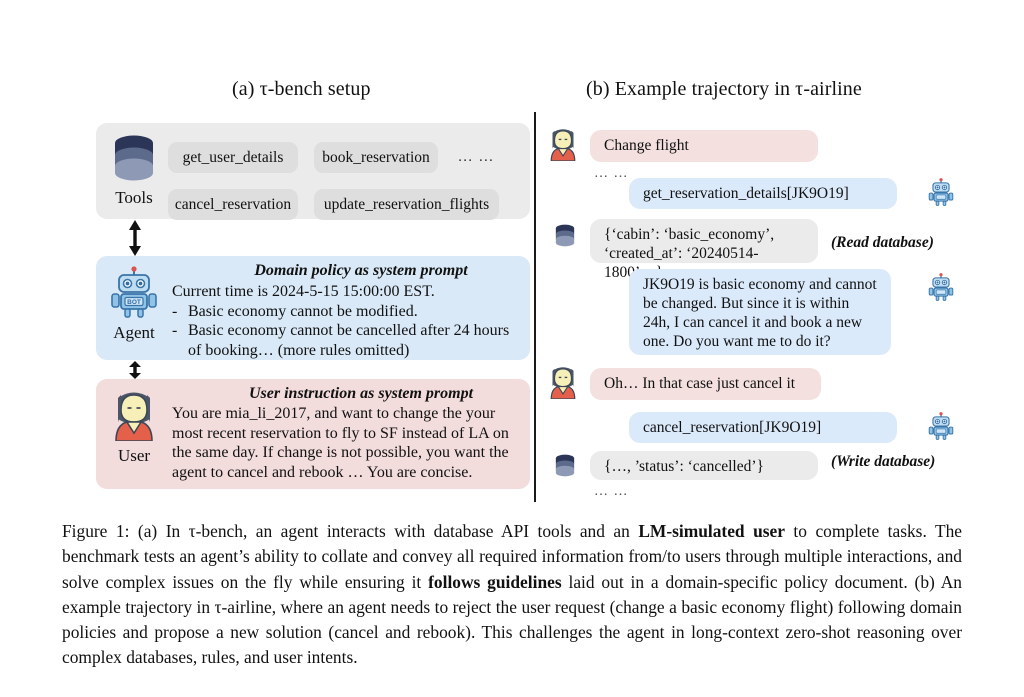 Image resolution: width=1024 pixels, height=697 pixels. What do you see at coordinates (361, 270) in the screenshot?
I see `agent-block-heading: Domain policy as system prompt` at bounding box center [361, 270].